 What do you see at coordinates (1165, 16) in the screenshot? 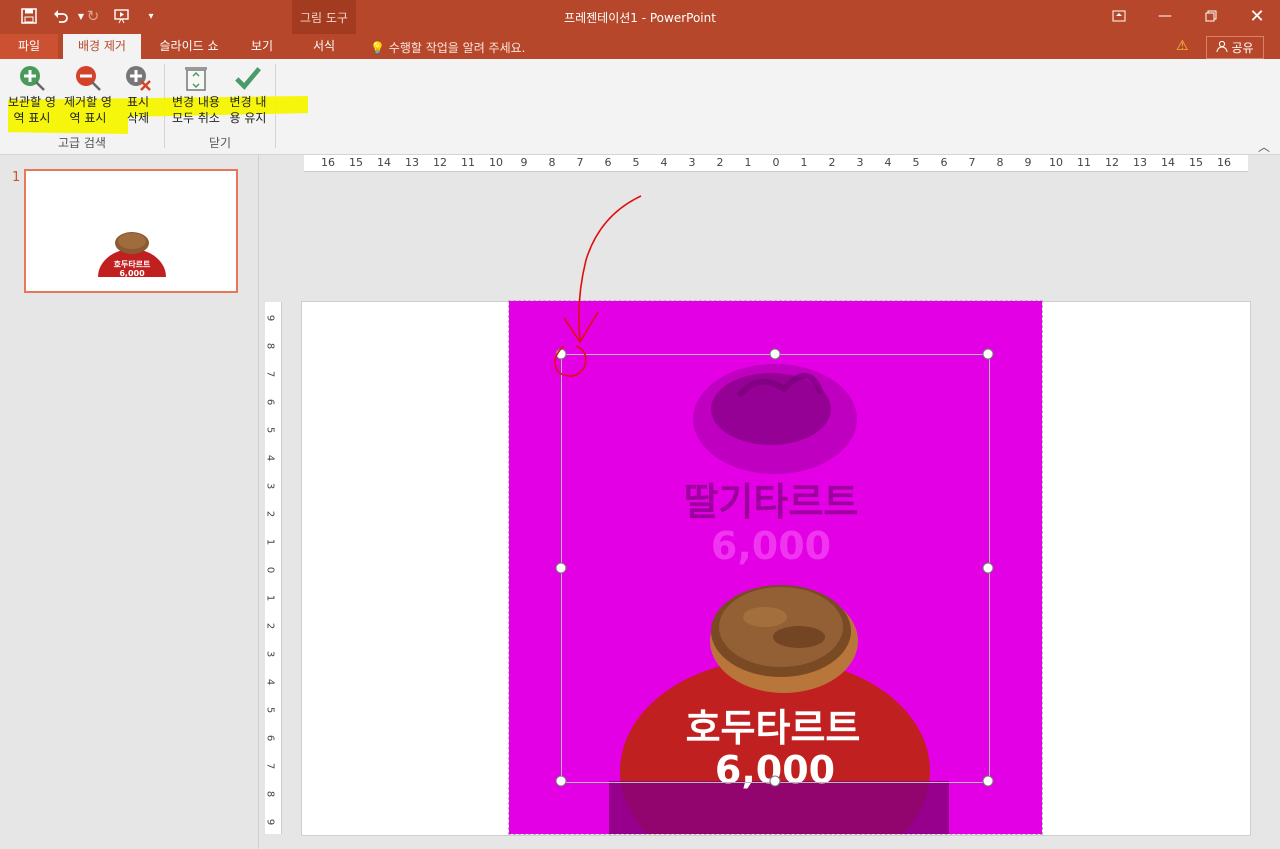
I see `minimize-icon: —` at bounding box center [1165, 16].